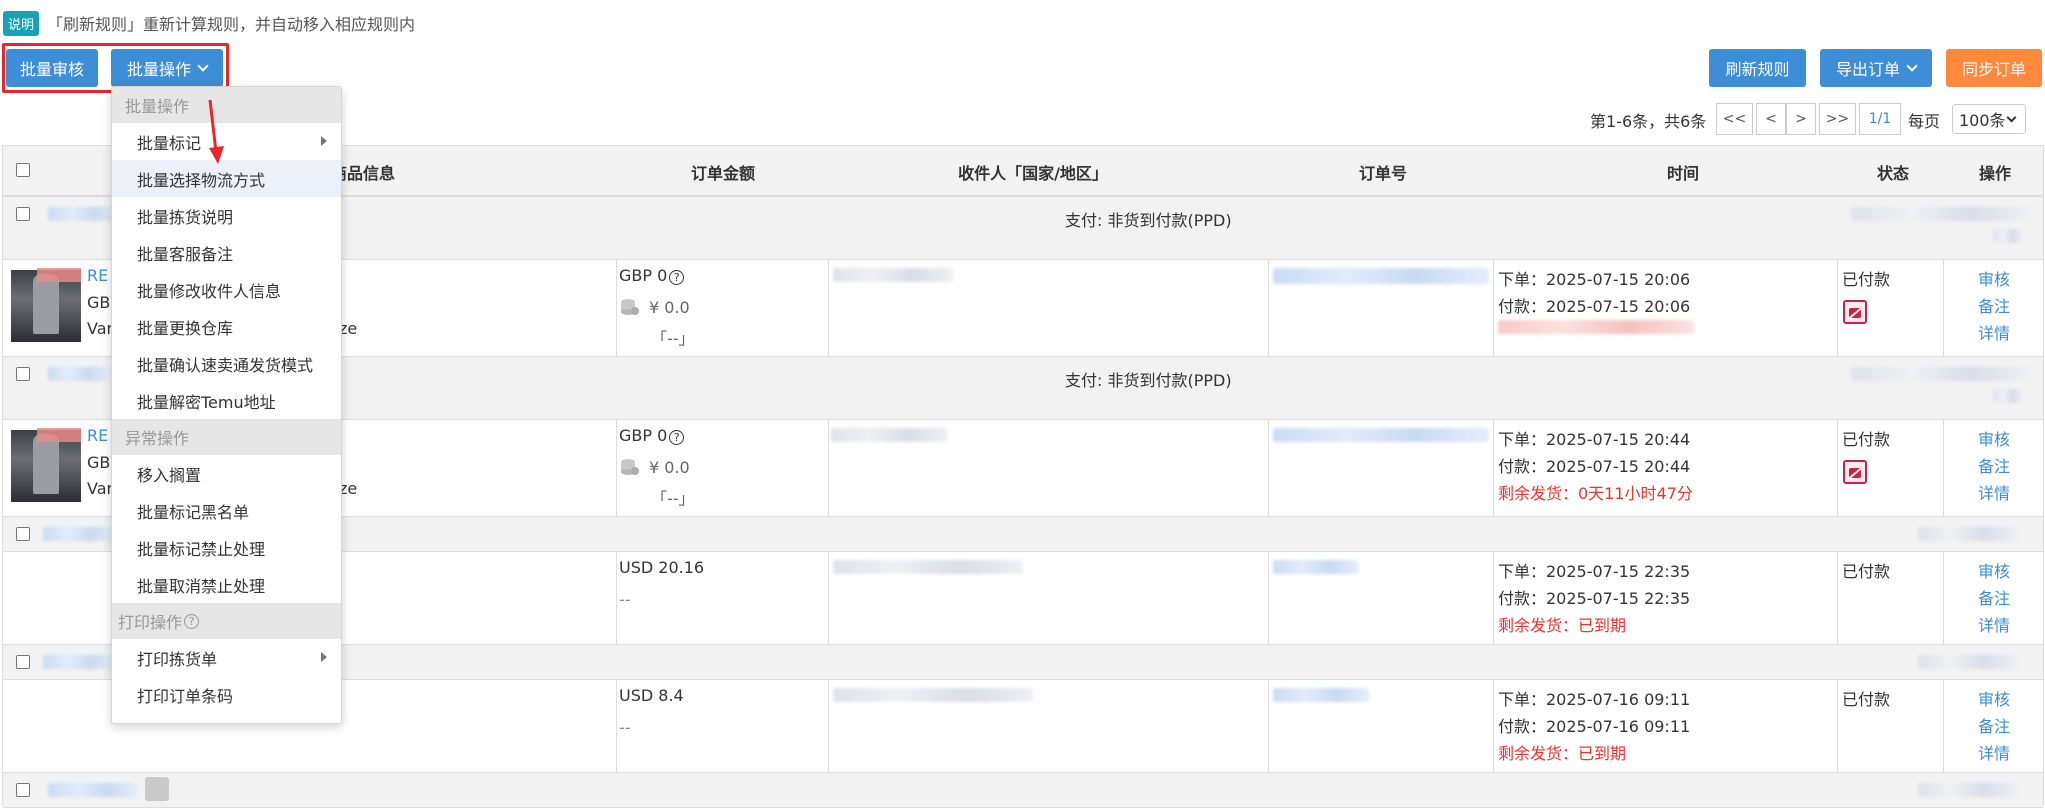  I want to click on notice-text: 「刷新规则」重新计算规则，并自动移入相应规则内, so click(231, 24).